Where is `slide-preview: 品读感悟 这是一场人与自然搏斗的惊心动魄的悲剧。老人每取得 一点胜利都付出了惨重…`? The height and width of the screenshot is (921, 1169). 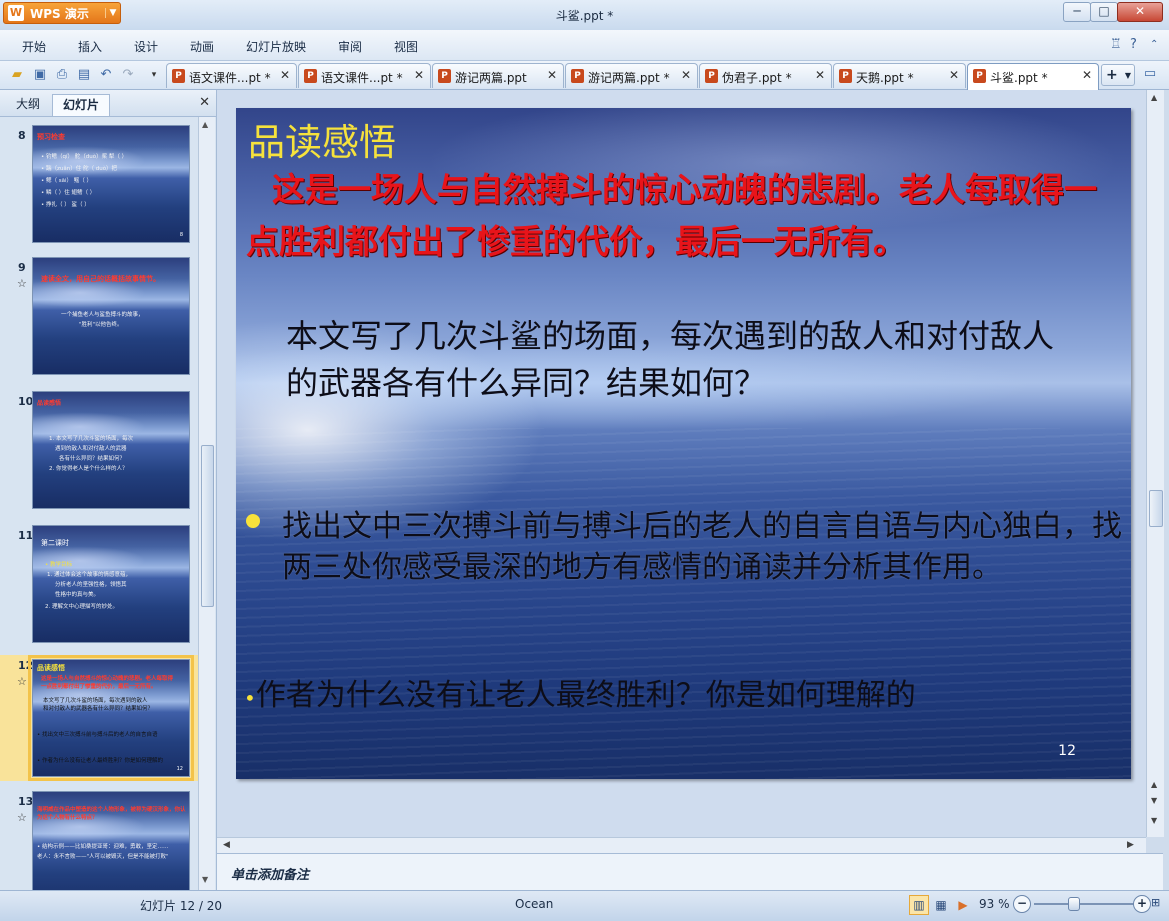 slide-preview: 品读感悟 这是一场人与自然搏斗的惊心动魄的悲剧。老人每取得 一点胜利都付出了惨重… is located at coordinates (111, 718).